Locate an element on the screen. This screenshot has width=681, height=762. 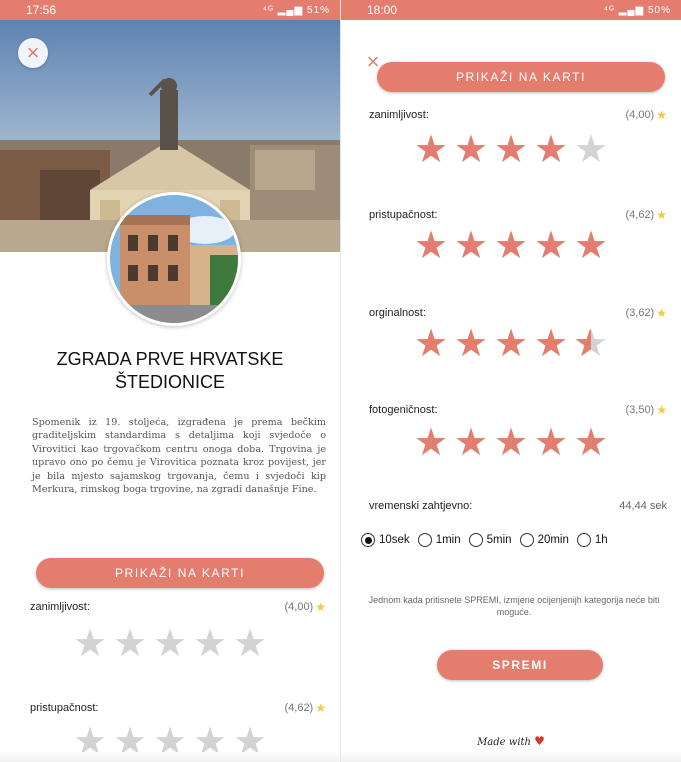
save-button: SPREMI is located at coordinates (520, 665).